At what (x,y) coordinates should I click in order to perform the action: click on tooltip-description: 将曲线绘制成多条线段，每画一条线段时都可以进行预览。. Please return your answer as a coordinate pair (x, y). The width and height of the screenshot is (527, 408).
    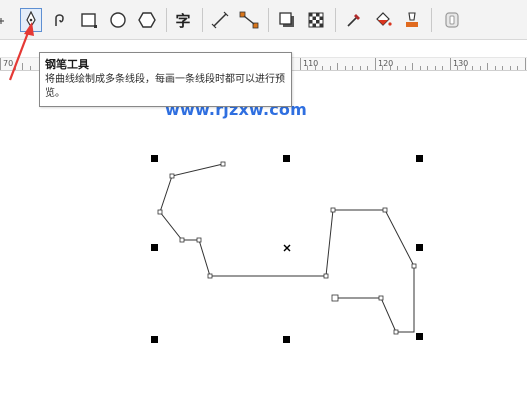
    Looking at the image, I should click on (165, 86).